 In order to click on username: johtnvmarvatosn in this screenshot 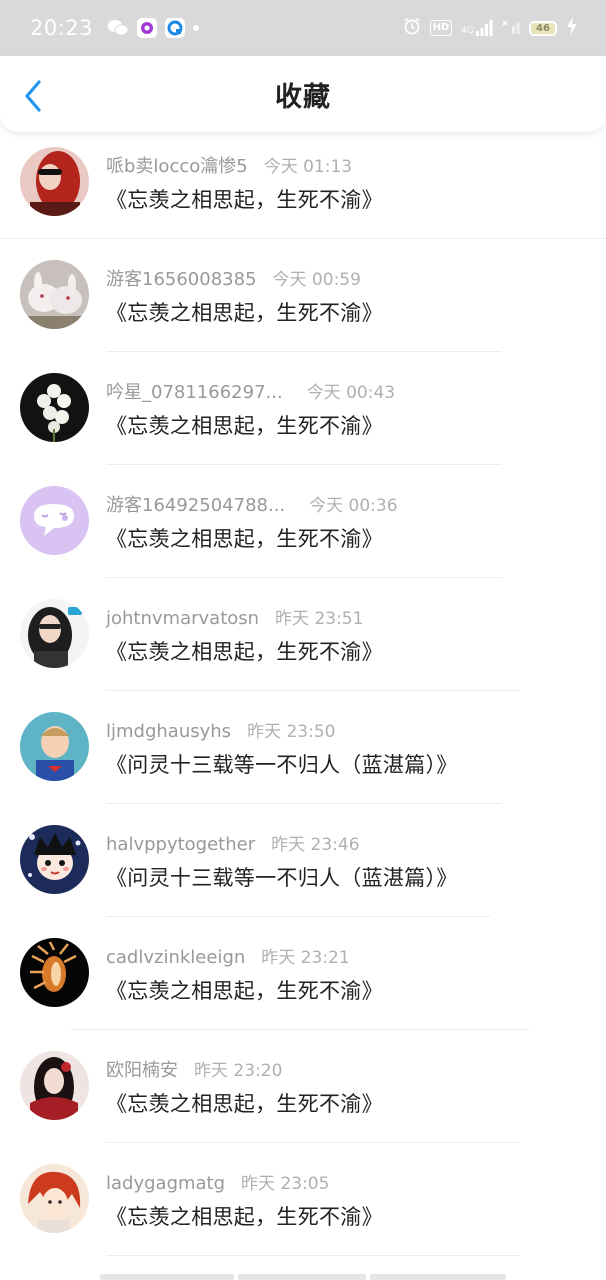, I will do `click(183, 618)`.